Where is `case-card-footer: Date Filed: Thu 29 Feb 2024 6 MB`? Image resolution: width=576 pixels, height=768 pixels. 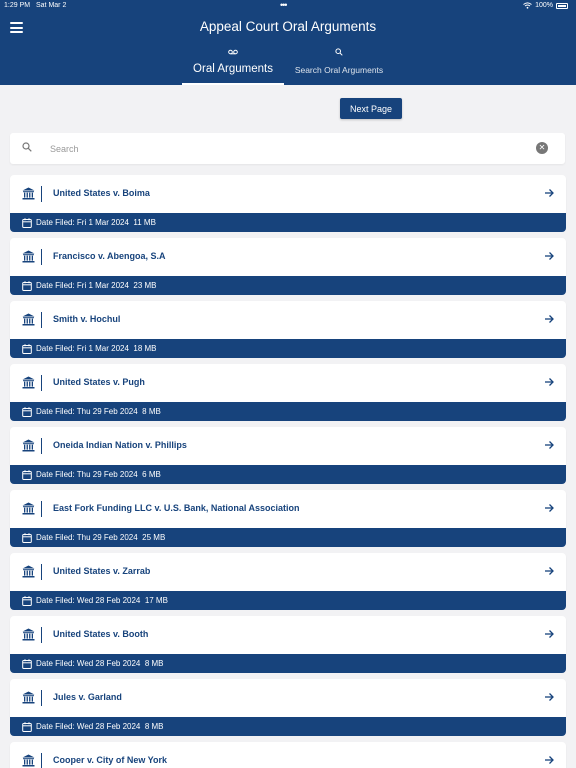
case-card-footer: Date Filed: Thu 29 Feb 2024 6 MB is located at coordinates (288, 474).